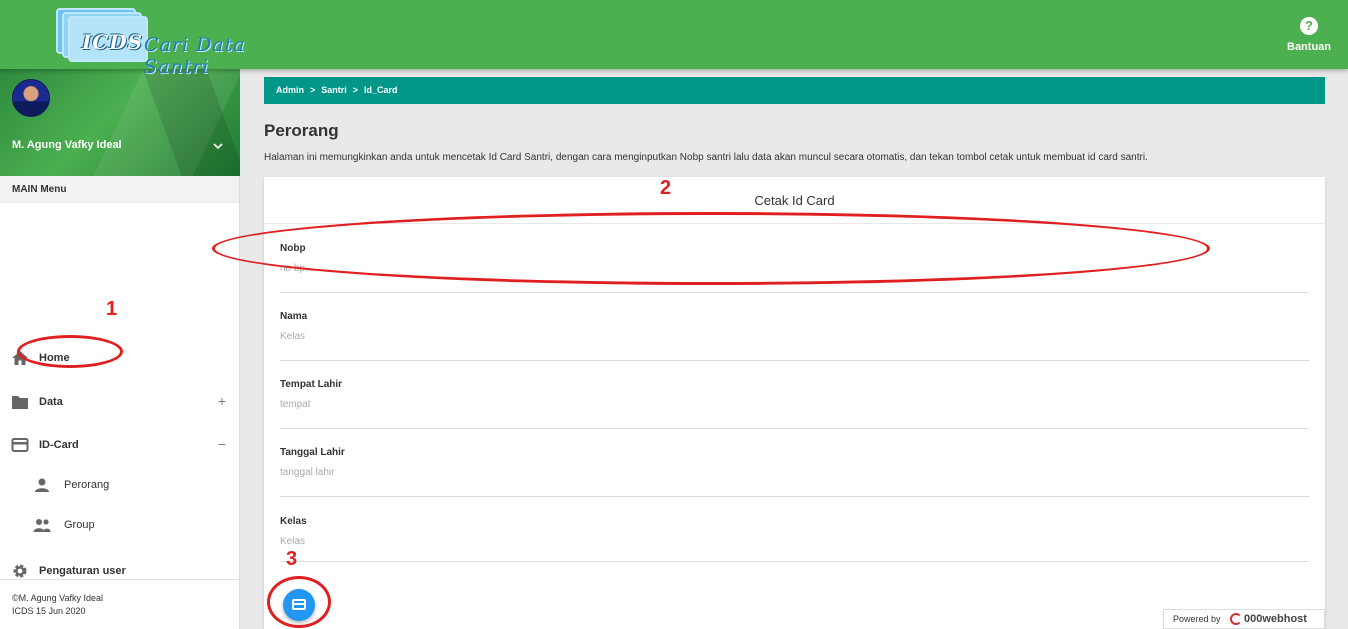 This screenshot has width=1348, height=629. Describe the element at coordinates (51, 402) in the screenshot. I see `sidebar-item-label: Data` at that location.